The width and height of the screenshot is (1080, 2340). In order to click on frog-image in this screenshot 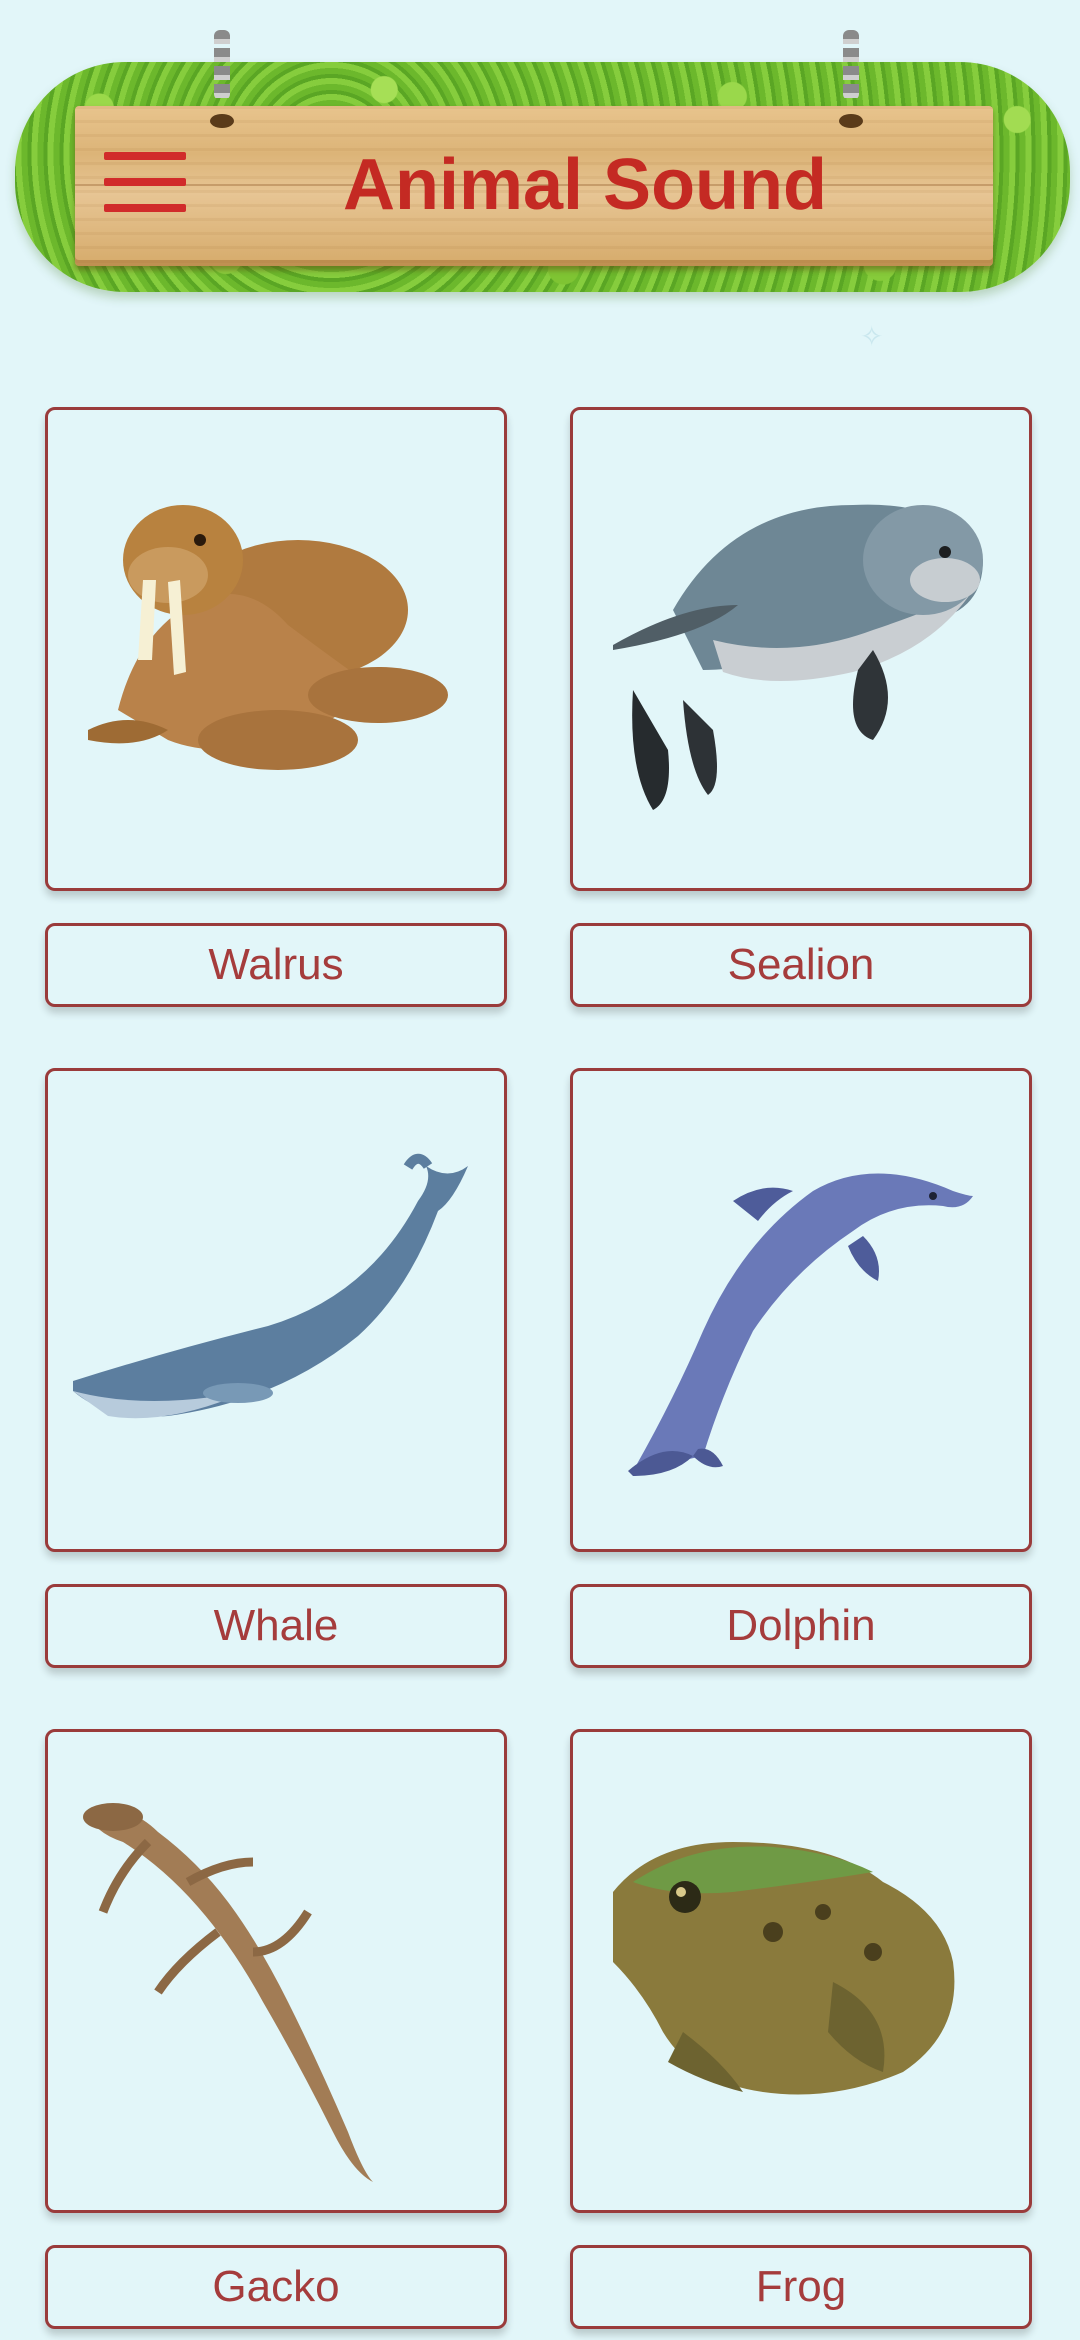, I will do `click(784, 1968)`.